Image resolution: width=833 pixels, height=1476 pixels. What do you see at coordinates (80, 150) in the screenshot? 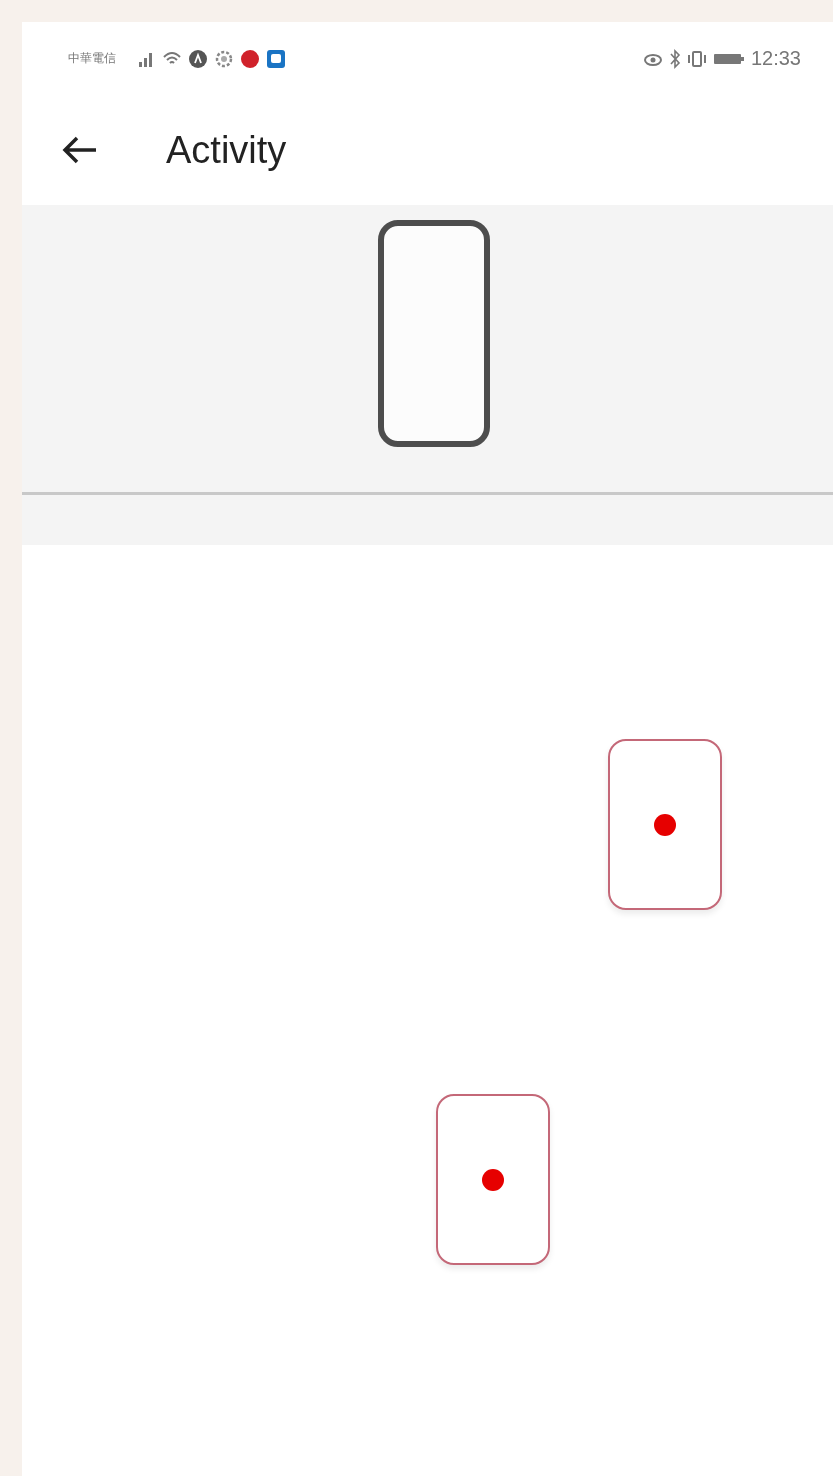
I see `back-button` at bounding box center [80, 150].